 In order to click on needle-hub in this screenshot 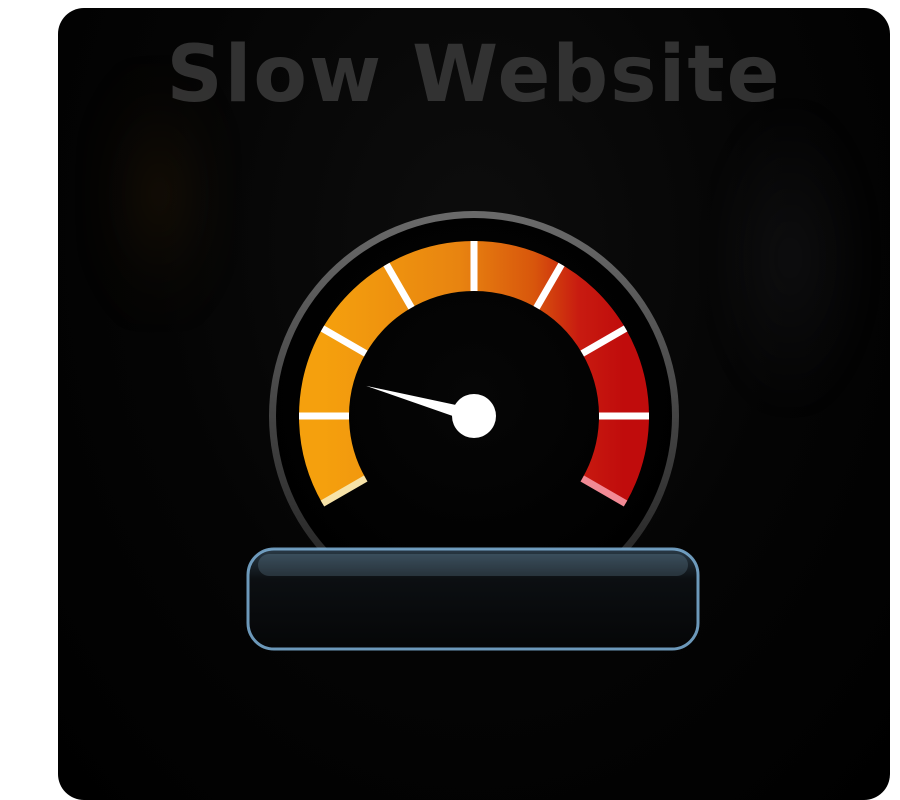, I will do `click(474, 416)`.